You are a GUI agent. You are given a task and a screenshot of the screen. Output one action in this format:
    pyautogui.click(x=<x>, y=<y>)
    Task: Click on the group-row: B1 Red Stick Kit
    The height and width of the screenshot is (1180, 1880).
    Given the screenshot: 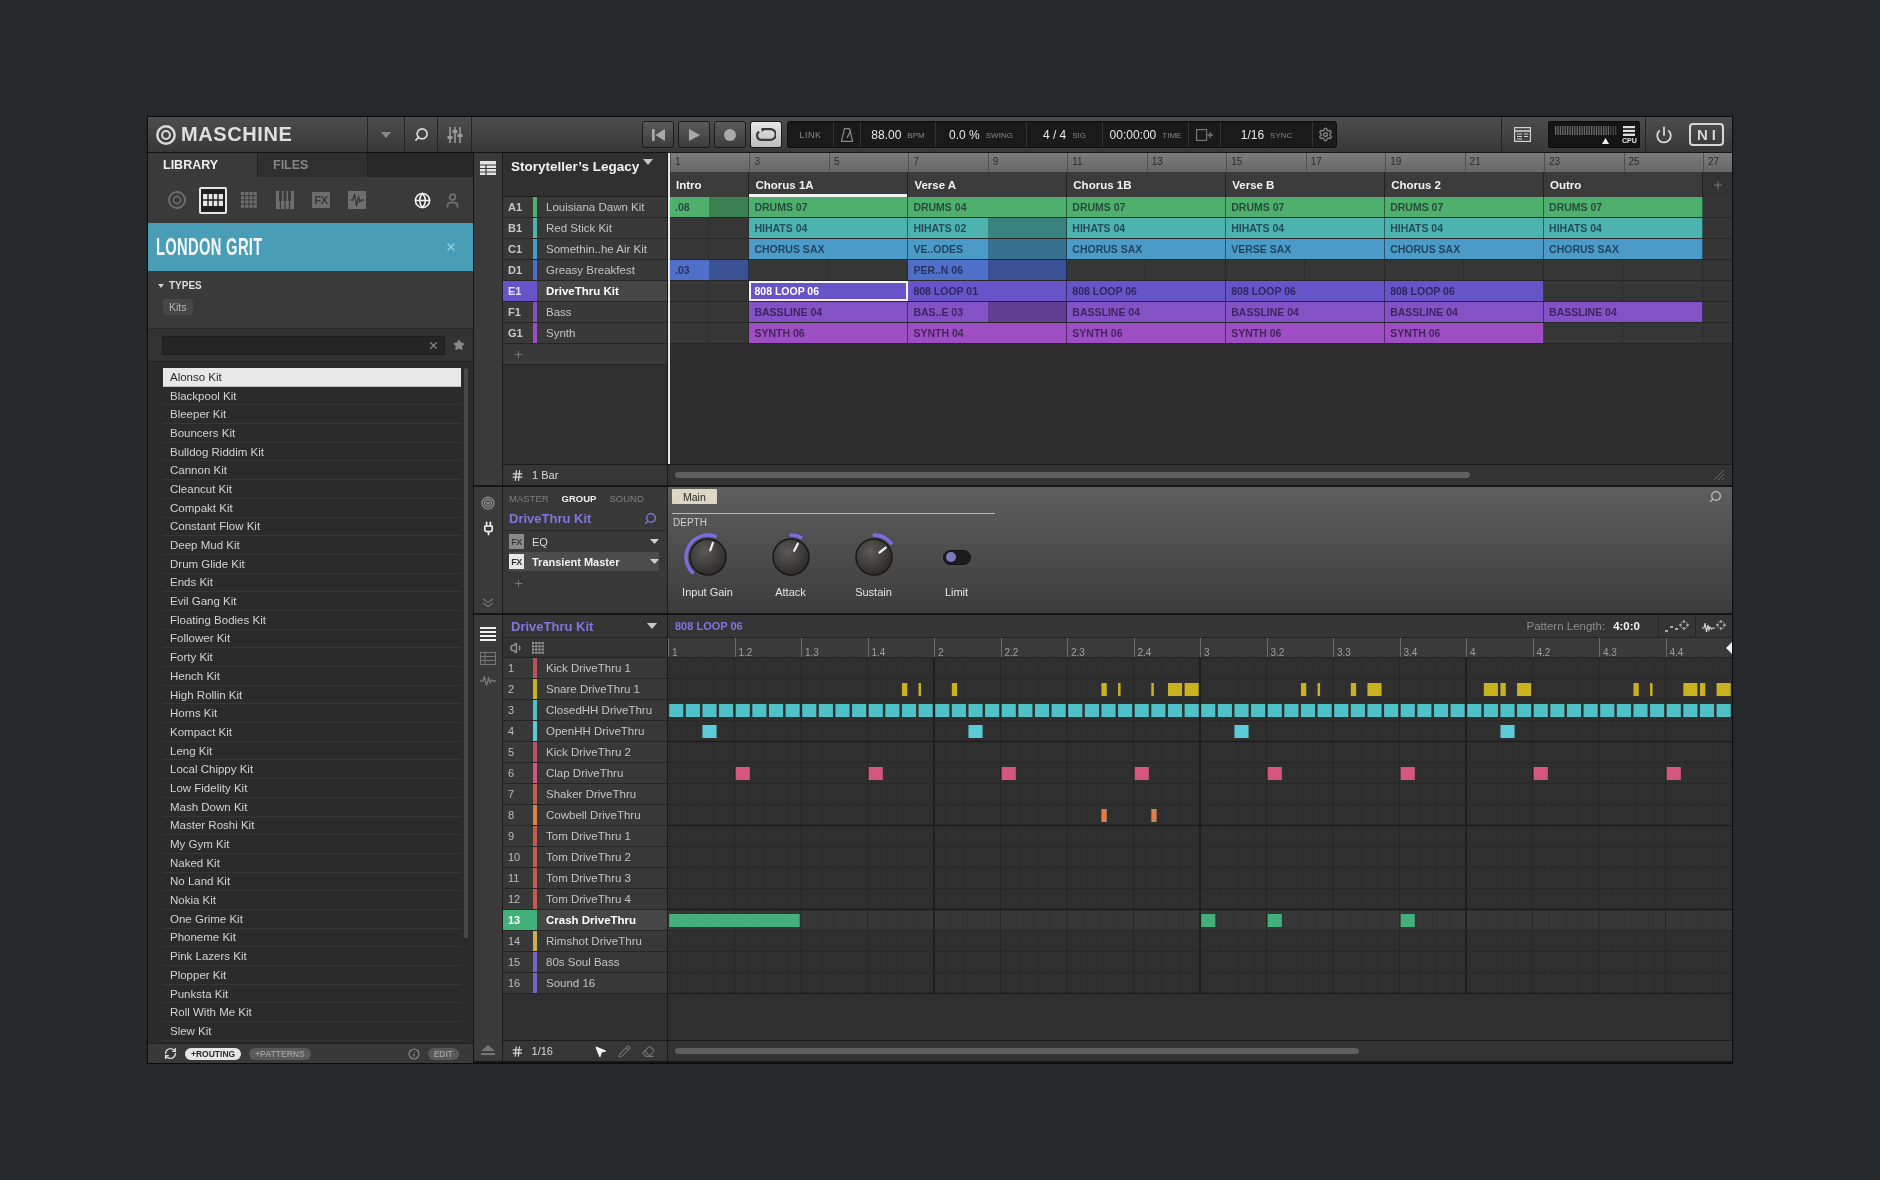 What is the action you would take?
    pyautogui.click(x=585, y=228)
    